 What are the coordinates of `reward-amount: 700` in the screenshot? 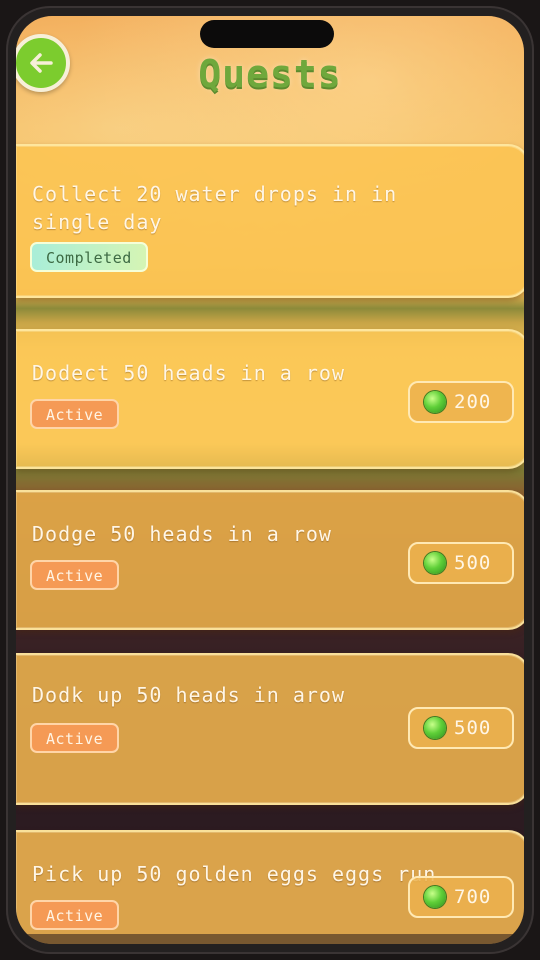 It's located at (473, 897).